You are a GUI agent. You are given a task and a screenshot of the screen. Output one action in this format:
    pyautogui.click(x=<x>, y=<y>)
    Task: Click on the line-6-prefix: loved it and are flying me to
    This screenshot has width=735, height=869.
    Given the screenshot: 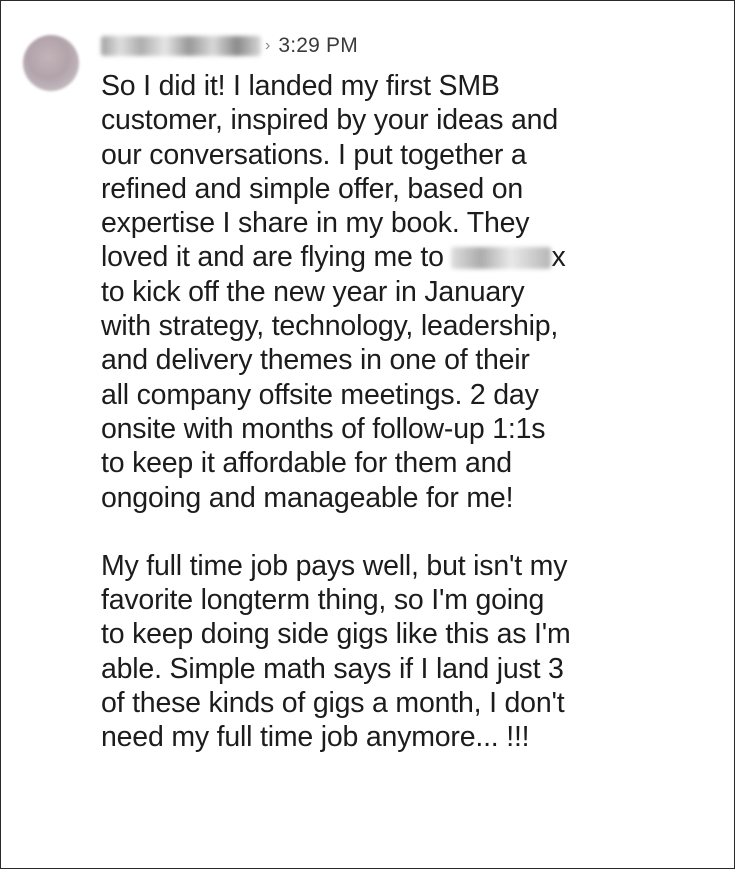 What is the action you would take?
    pyautogui.click(x=272, y=257)
    